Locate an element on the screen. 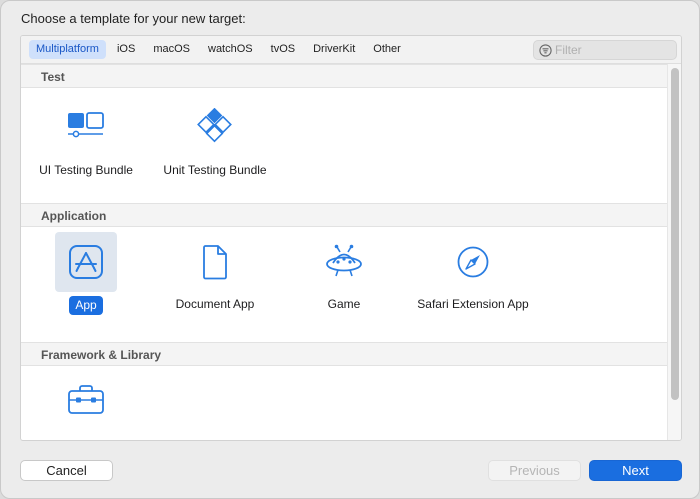 Image resolution: width=700 pixels, height=499 pixels. document-icon is located at coordinates (215, 262).